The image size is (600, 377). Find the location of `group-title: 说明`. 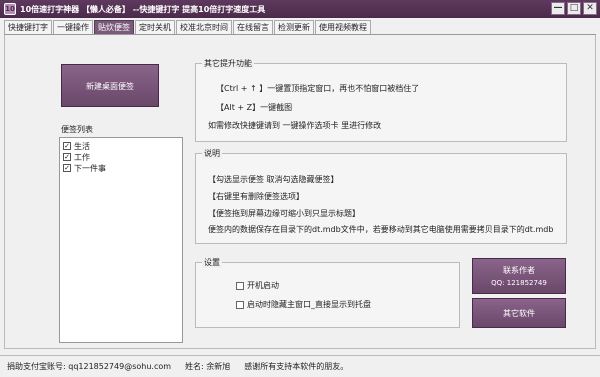

group-title: 说明 is located at coordinates (212, 153).